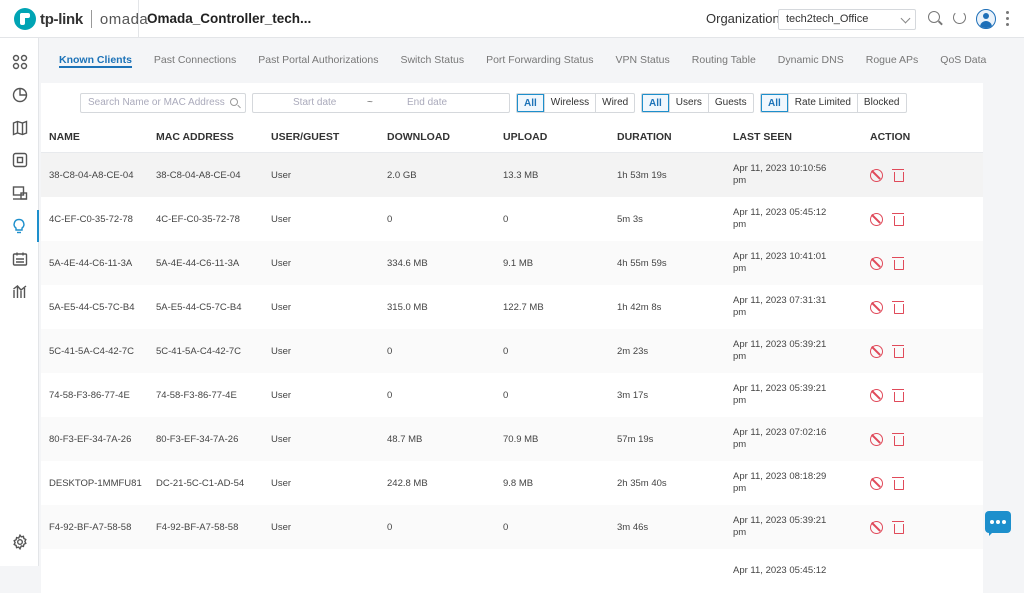 The image size is (1024, 593). What do you see at coordinates (614, 103) in the screenshot?
I see `filter-wired: Wired` at bounding box center [614, 103].